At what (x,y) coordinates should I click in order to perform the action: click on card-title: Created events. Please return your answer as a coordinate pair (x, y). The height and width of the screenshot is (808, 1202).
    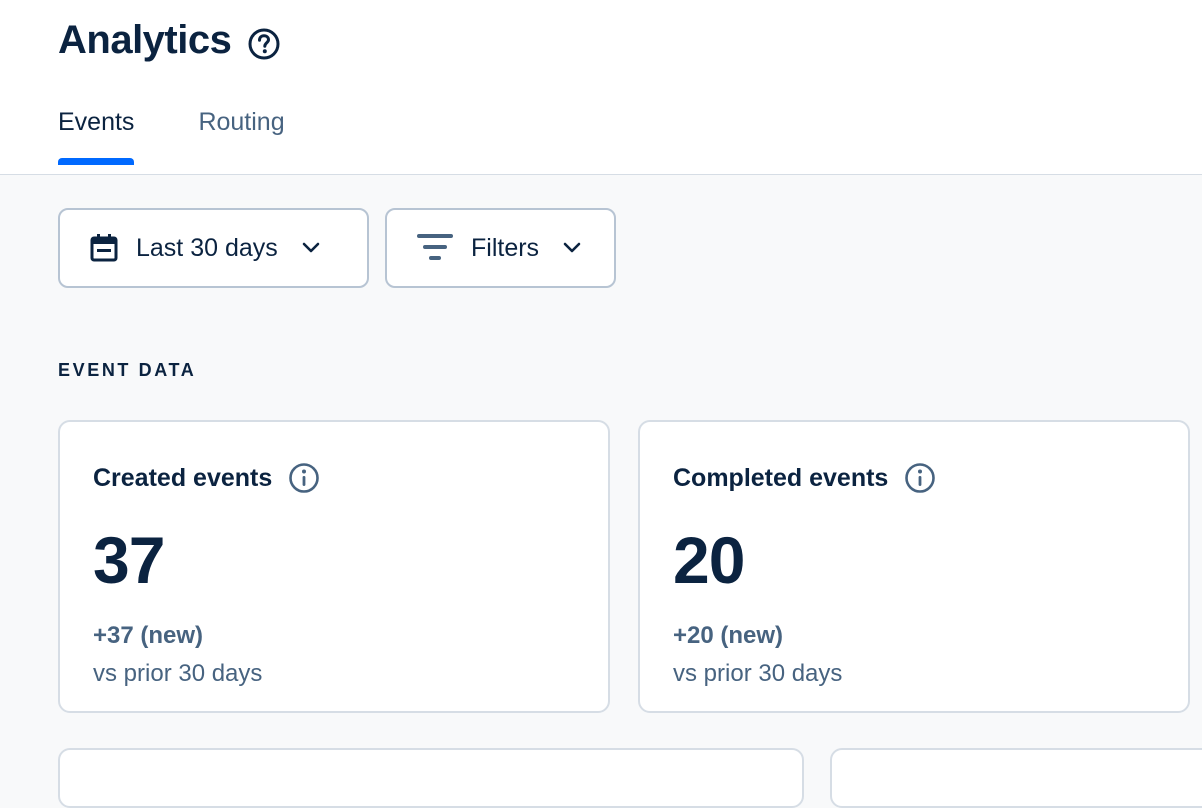
    Looking at the image, I should click on (206, 478).